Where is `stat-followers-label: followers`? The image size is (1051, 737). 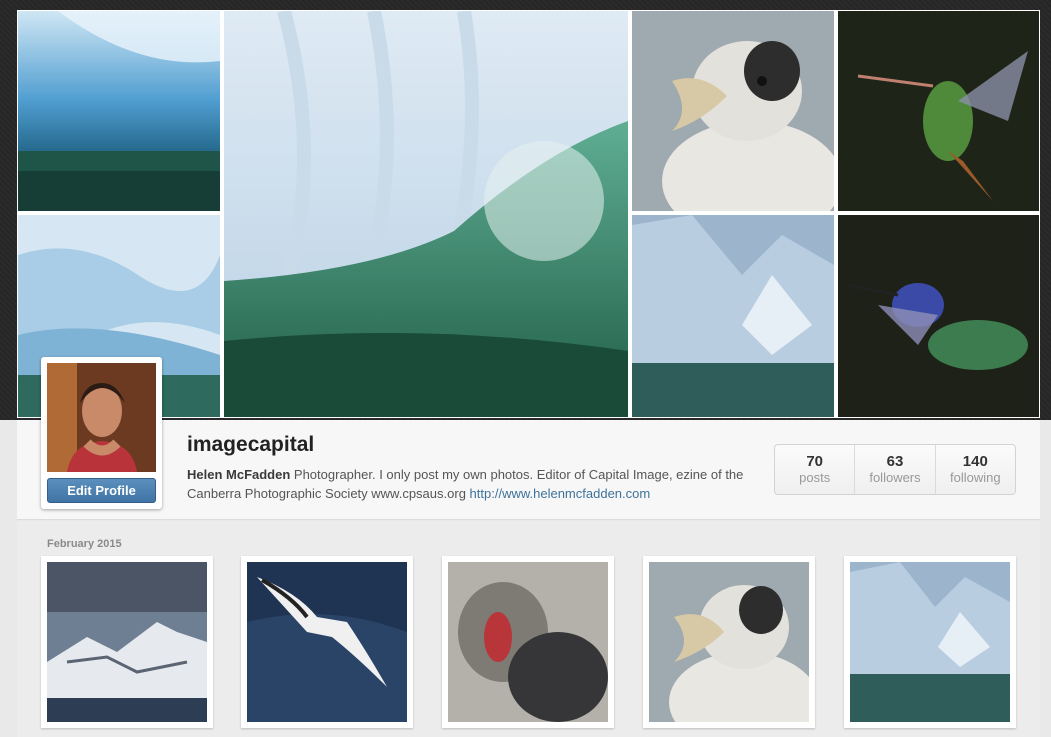 stat-followers-label: followers is located at coordinates (895, 477).